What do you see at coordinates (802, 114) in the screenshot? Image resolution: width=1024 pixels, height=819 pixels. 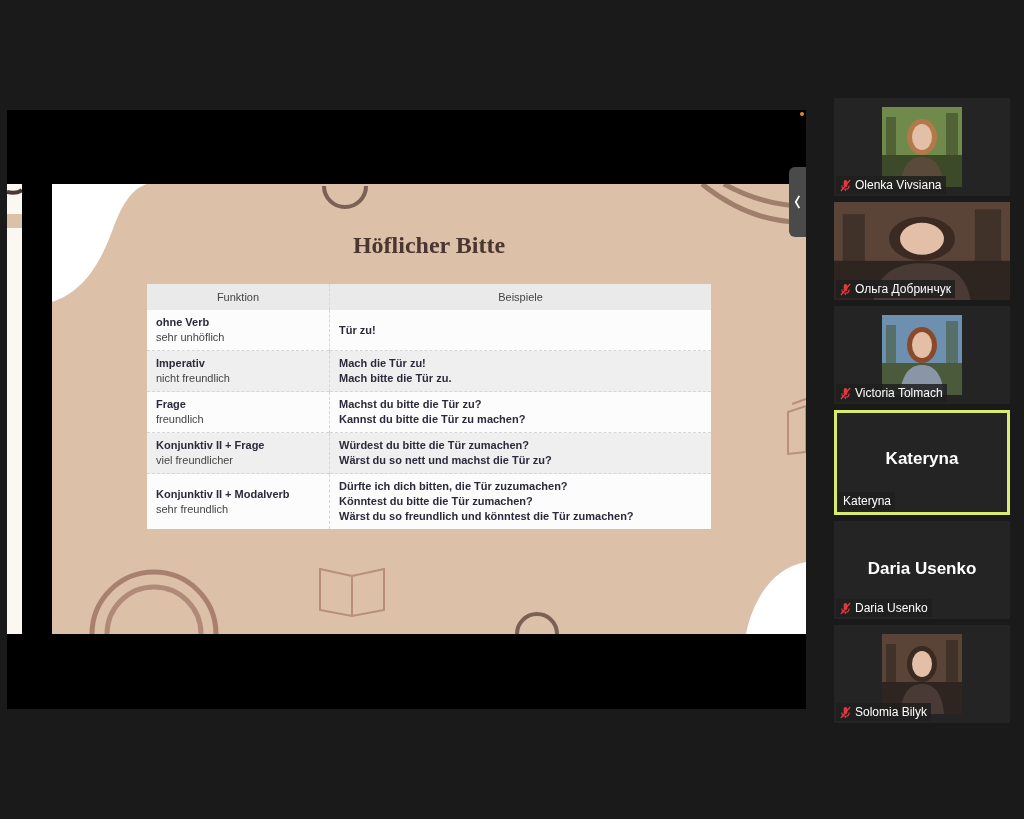 I see `status-dot-icon` at bounding box center [802, 114].